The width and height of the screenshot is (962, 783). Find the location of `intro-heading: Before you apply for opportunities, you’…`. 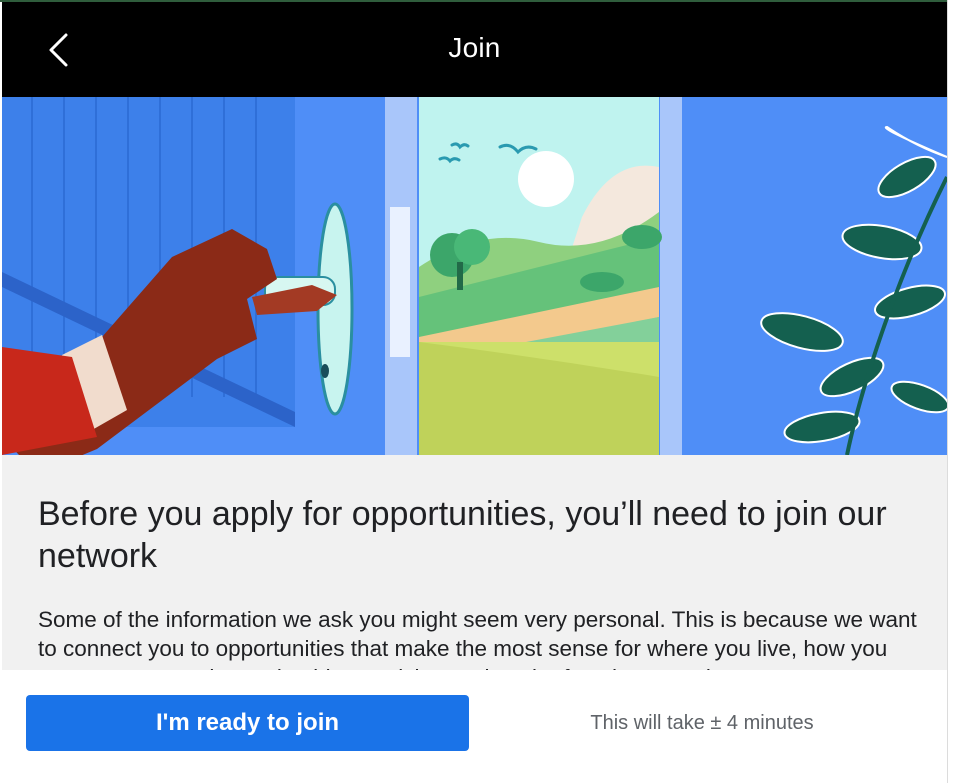

intro-heading: Before you apply for opportunities, you’… is located at coordinates (462, 535).